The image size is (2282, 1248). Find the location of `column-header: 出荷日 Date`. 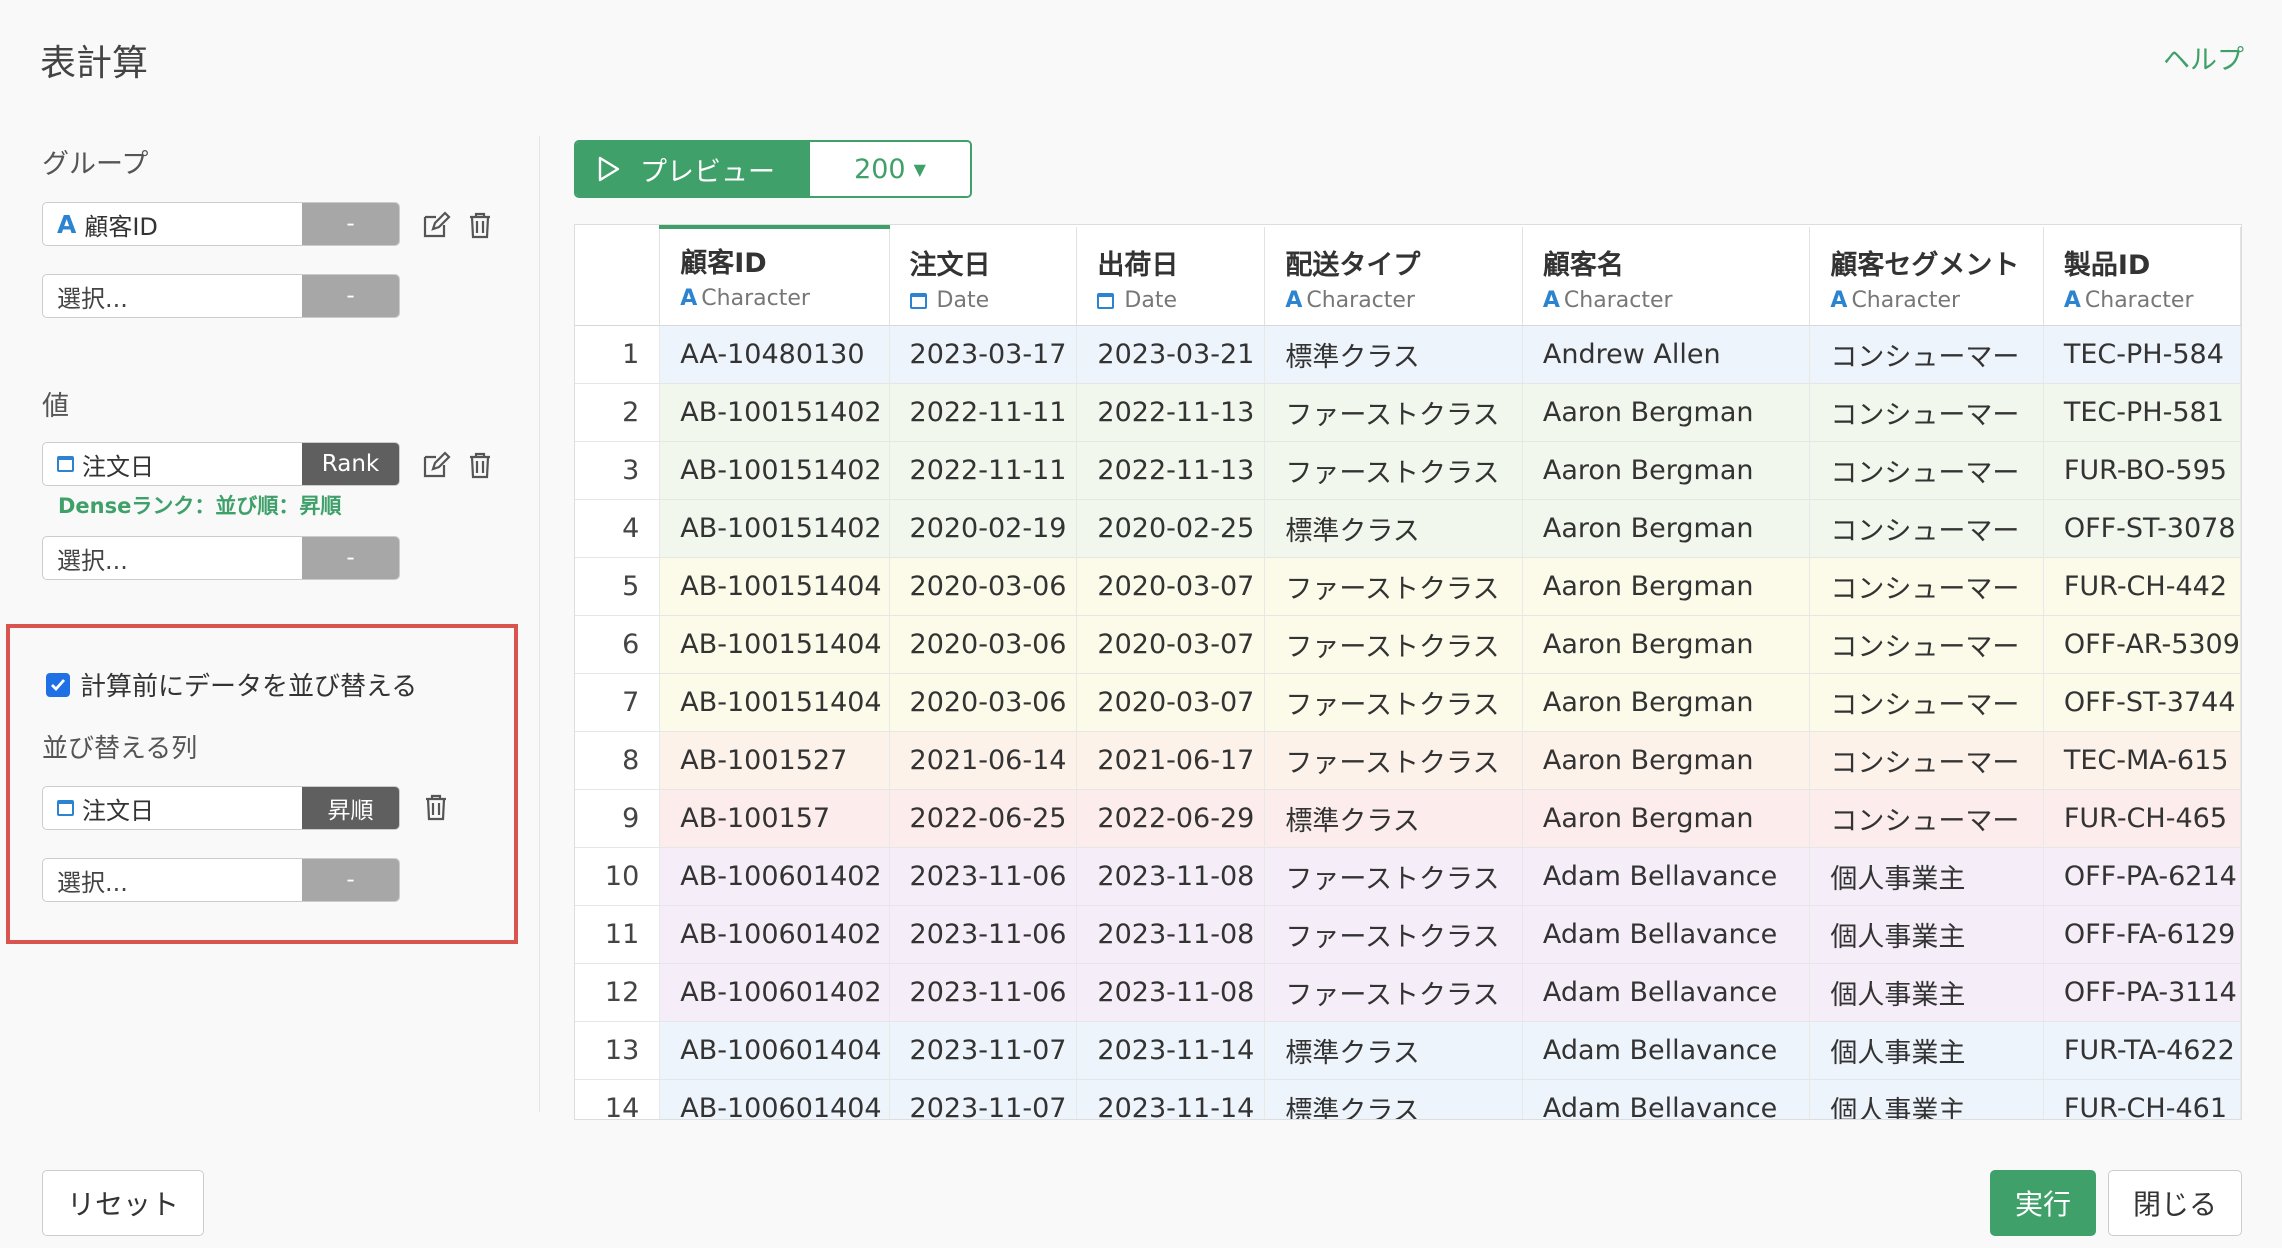

column-header: 出荷日 Date is located at coordinates (1171, 276).